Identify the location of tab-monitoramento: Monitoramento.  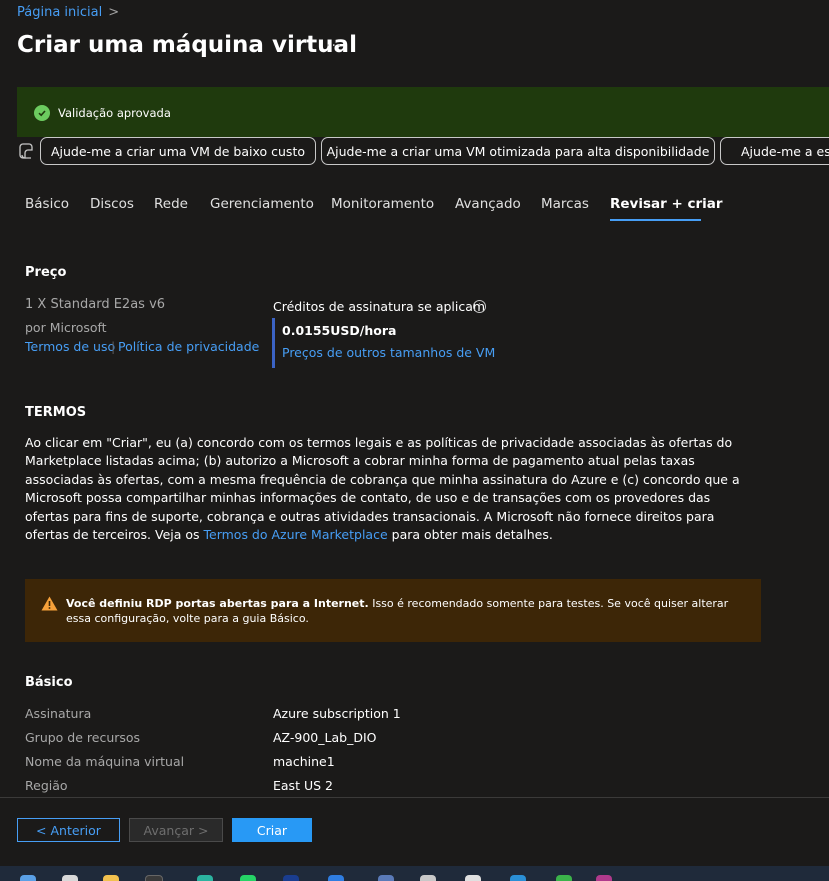
(382, 204).